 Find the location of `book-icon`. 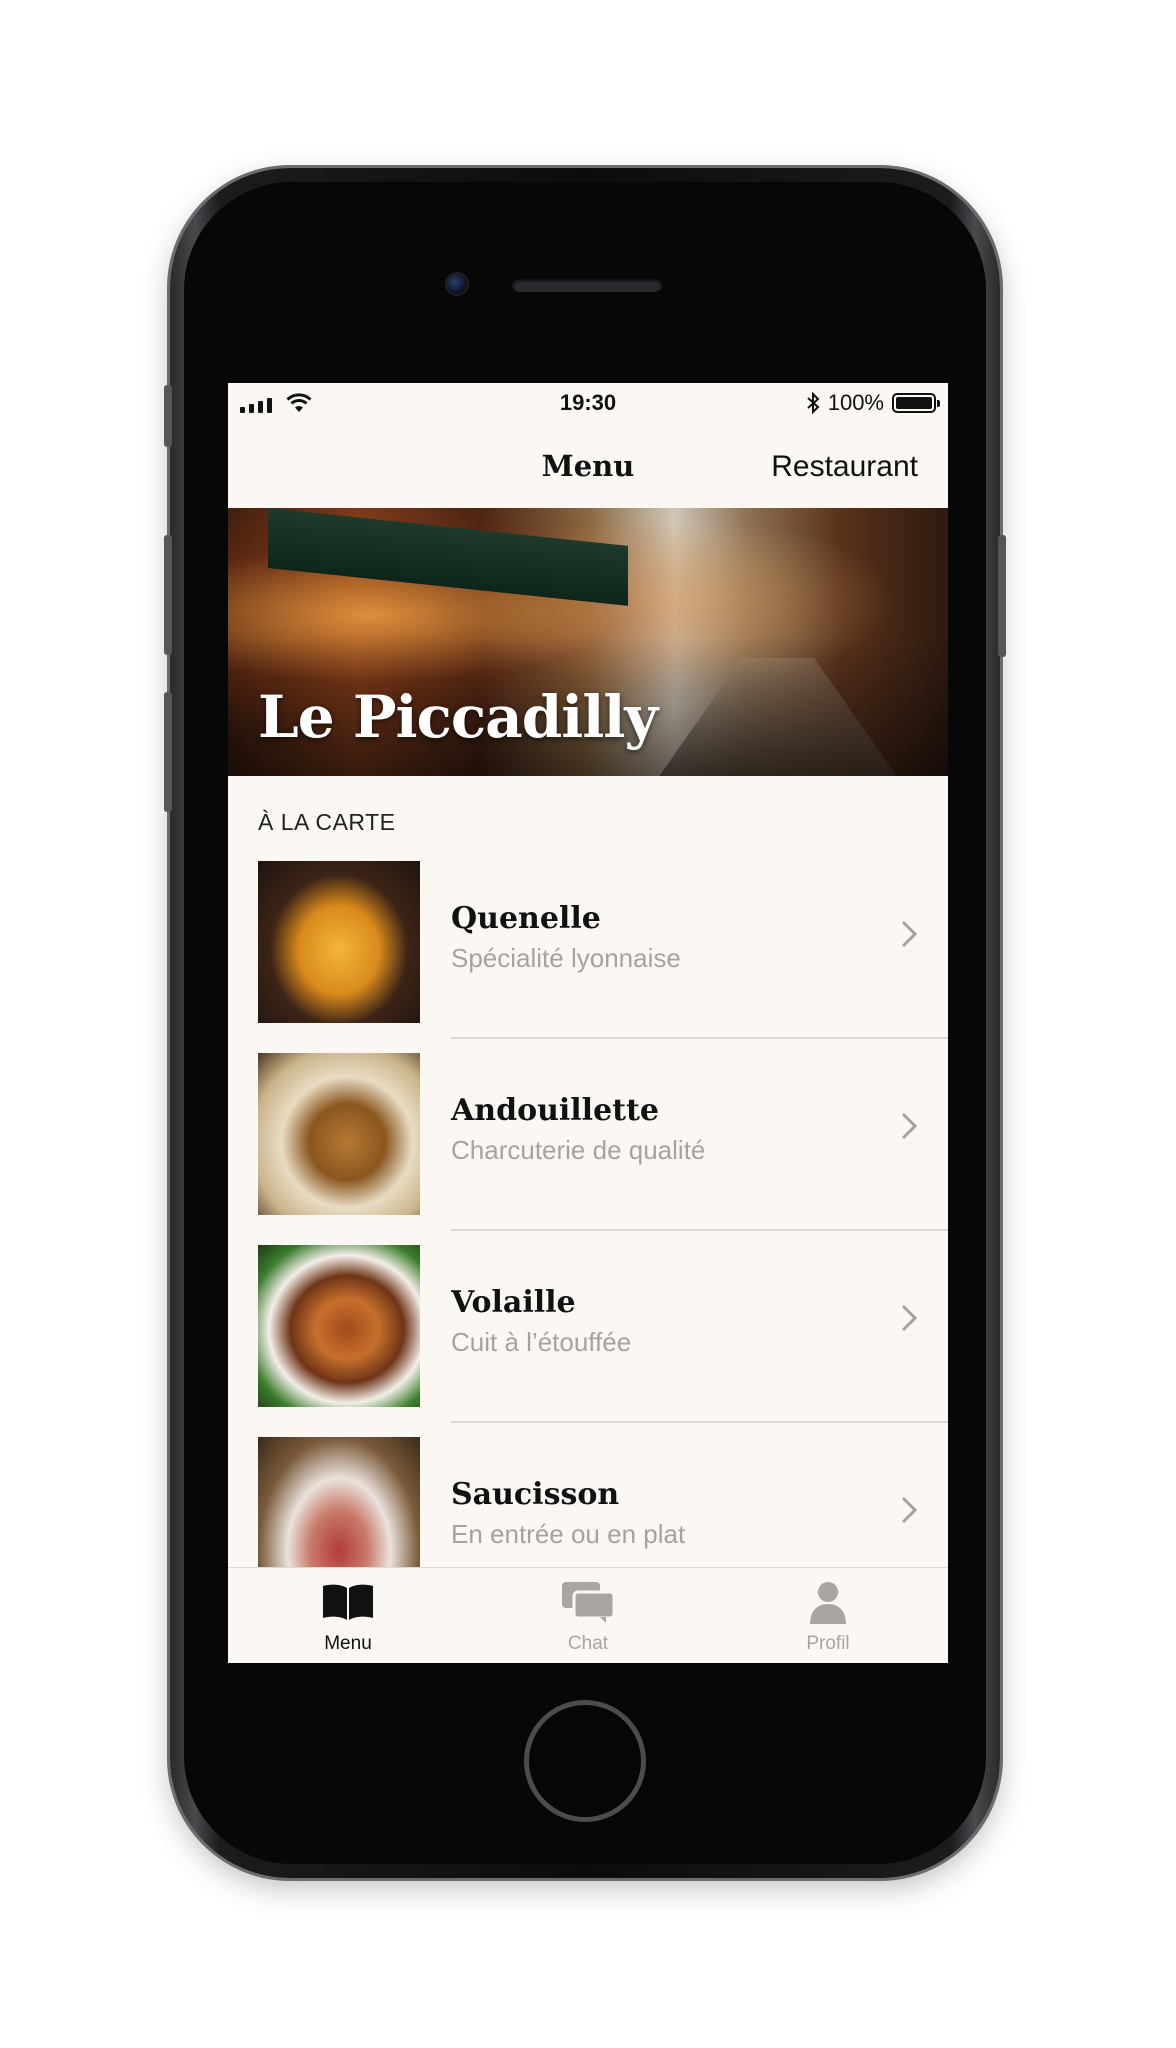

book-icon is located at coordinates (348, 1602).